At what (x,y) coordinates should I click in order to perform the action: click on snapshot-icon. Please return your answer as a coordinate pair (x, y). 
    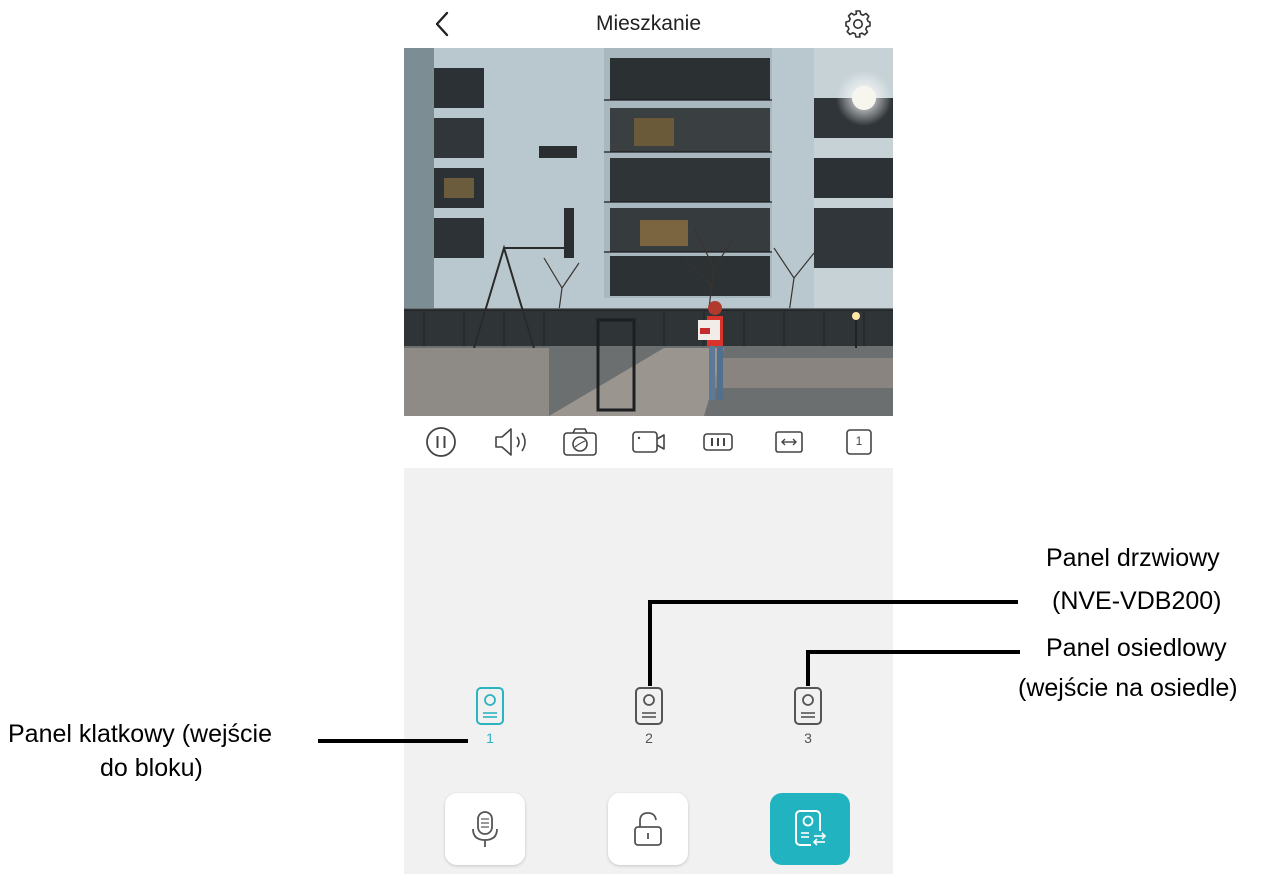
    Looking at the image, I should click on (580, 442).